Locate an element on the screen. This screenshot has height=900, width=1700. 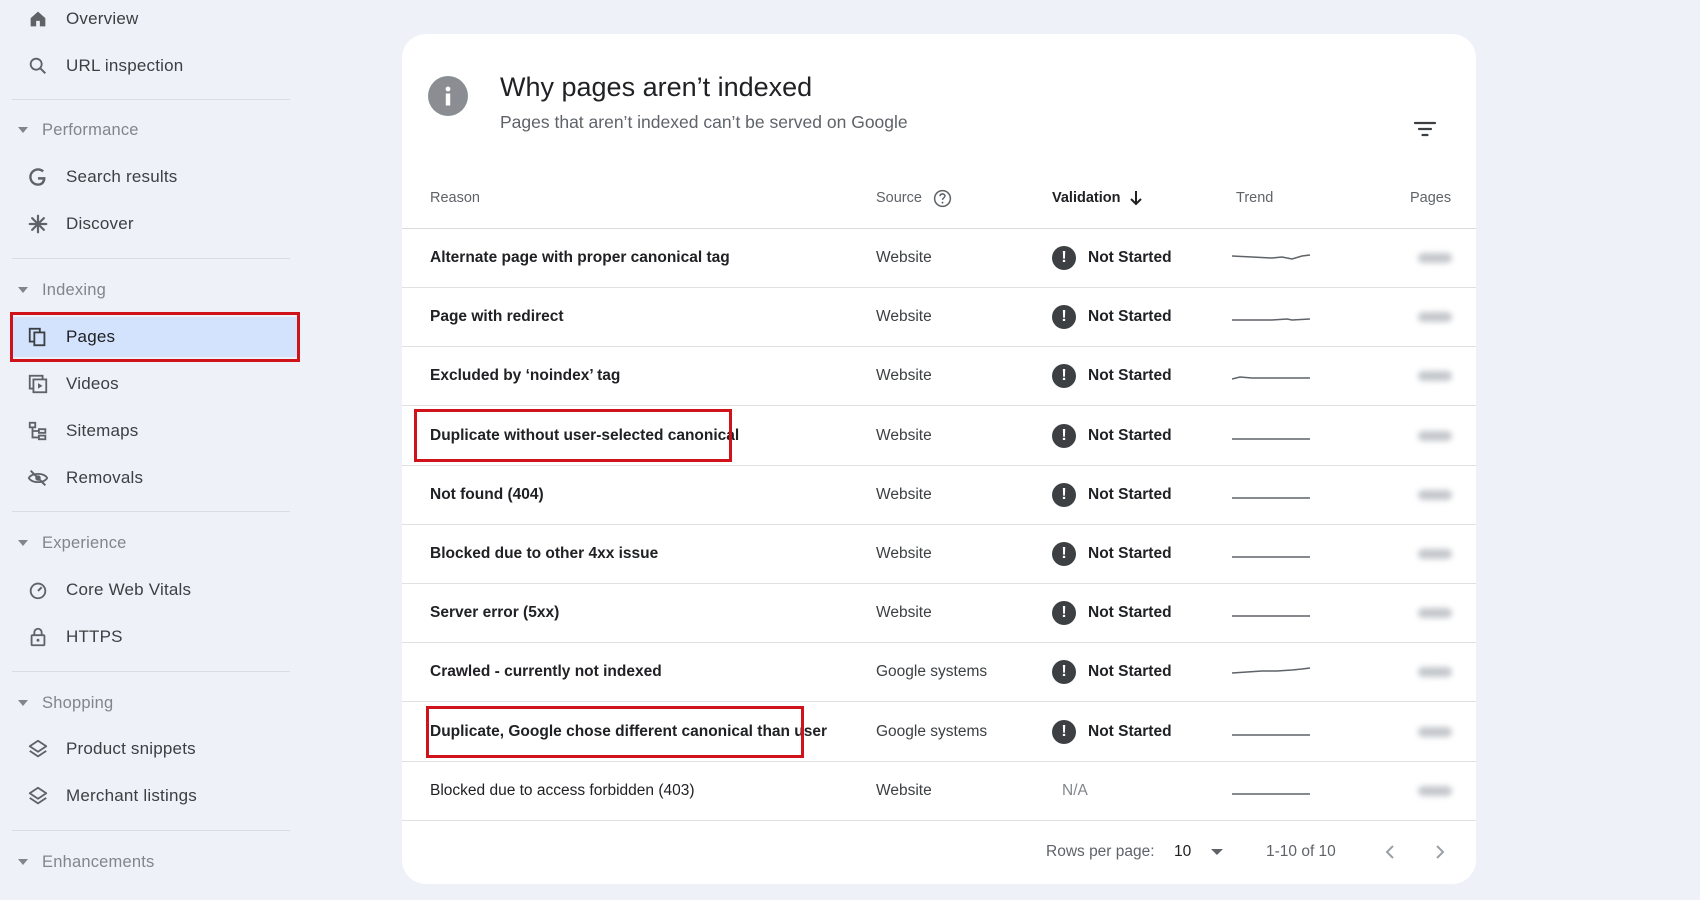
rows-per-page-select: 10 is located at coordinates (1199, 852).